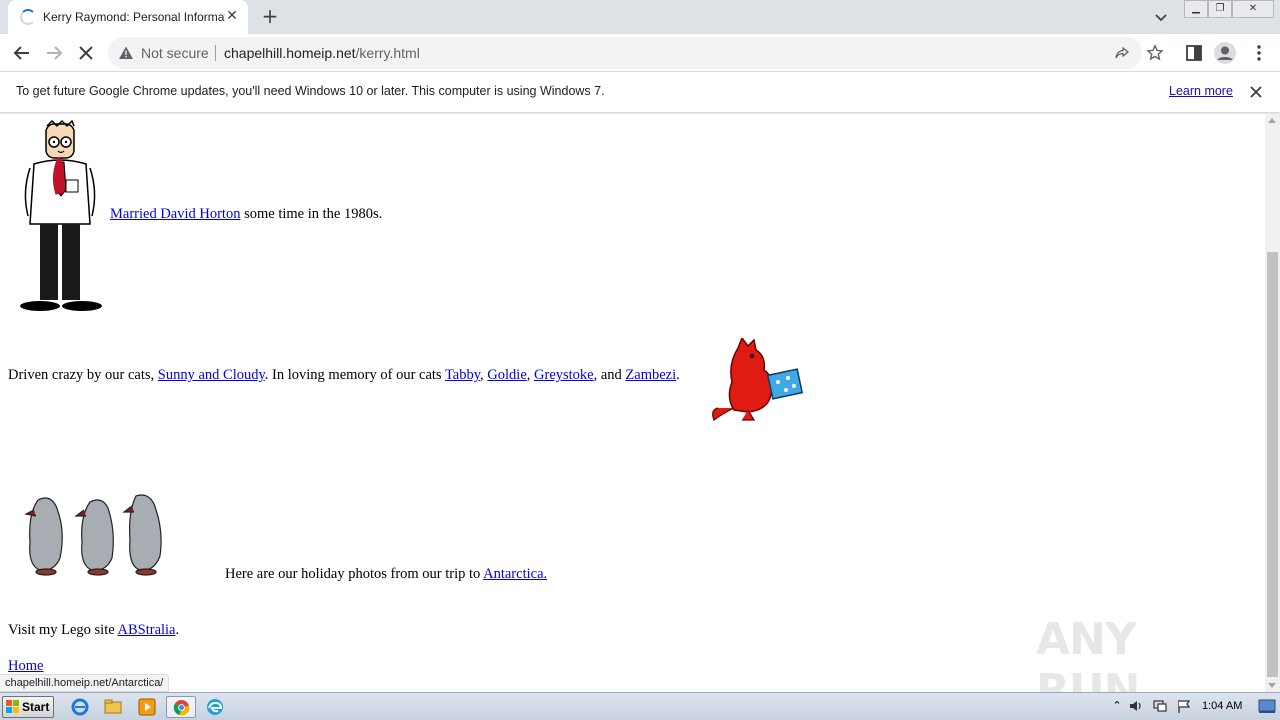 The image size is (1280, 720). What do you see at coordinates (28, 17) in the screenshot?
I see `loading-spinner-icon` at bounding box center [28, 17].